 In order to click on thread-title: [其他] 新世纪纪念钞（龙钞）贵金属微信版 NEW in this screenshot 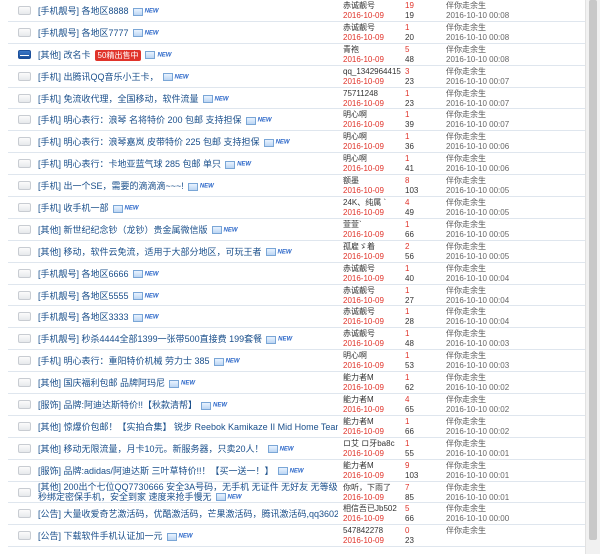, I will do `click(188, 230)`.